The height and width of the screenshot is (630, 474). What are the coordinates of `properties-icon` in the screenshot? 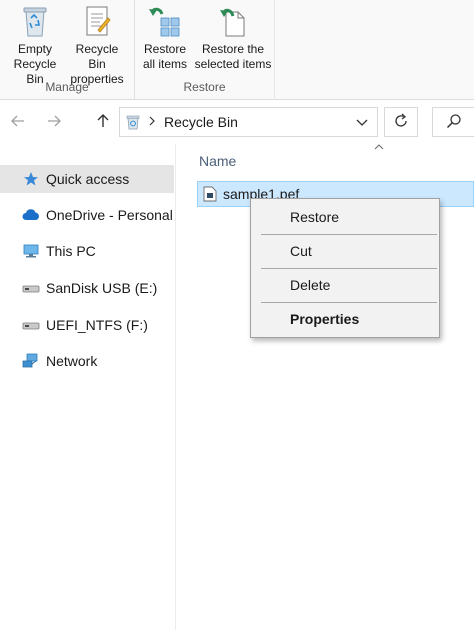 It's located at (97, 21).